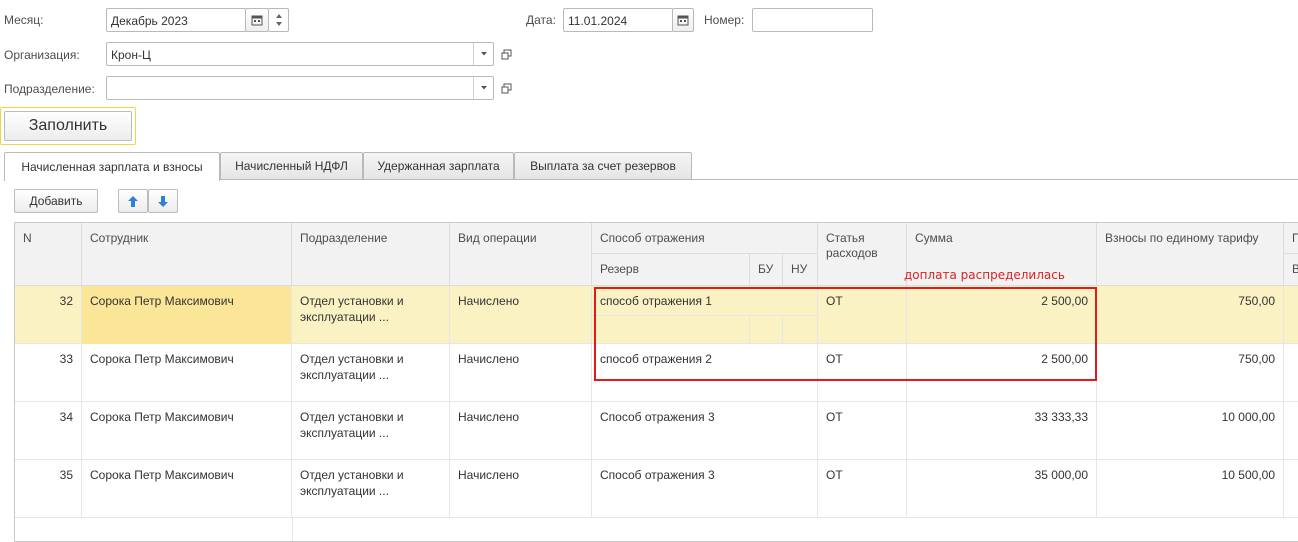 This screenshot has height=542, width=1298. Describe the element at coordinates (300, 88) in the screenshot. I see `division-field` at that location.